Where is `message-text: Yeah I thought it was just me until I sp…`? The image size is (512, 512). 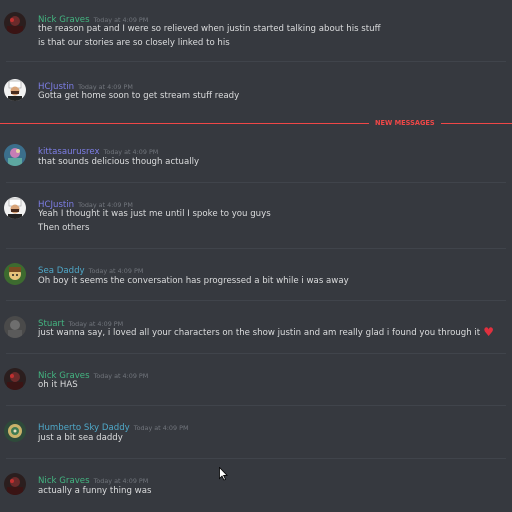
message-text: Yeah I thought it was just me until I sp… is located at coordinates (154, 214).